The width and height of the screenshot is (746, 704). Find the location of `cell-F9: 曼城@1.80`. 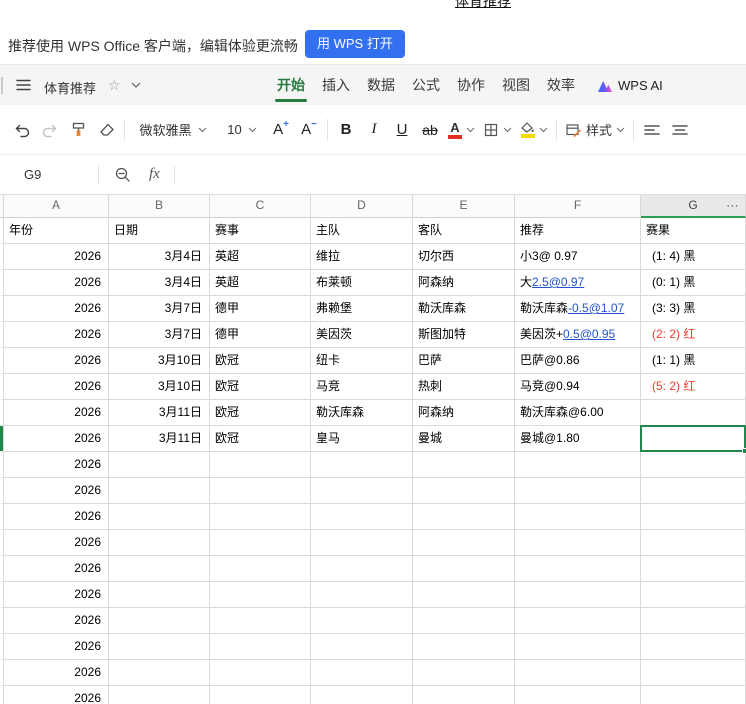

cell-F9: 曼城@1.80 is located at coordinates (578, 439).